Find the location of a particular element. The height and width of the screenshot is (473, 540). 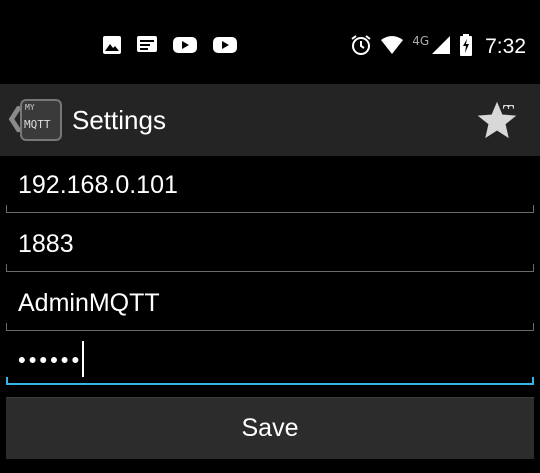

text-cursor is located at coordinates (83, 359).